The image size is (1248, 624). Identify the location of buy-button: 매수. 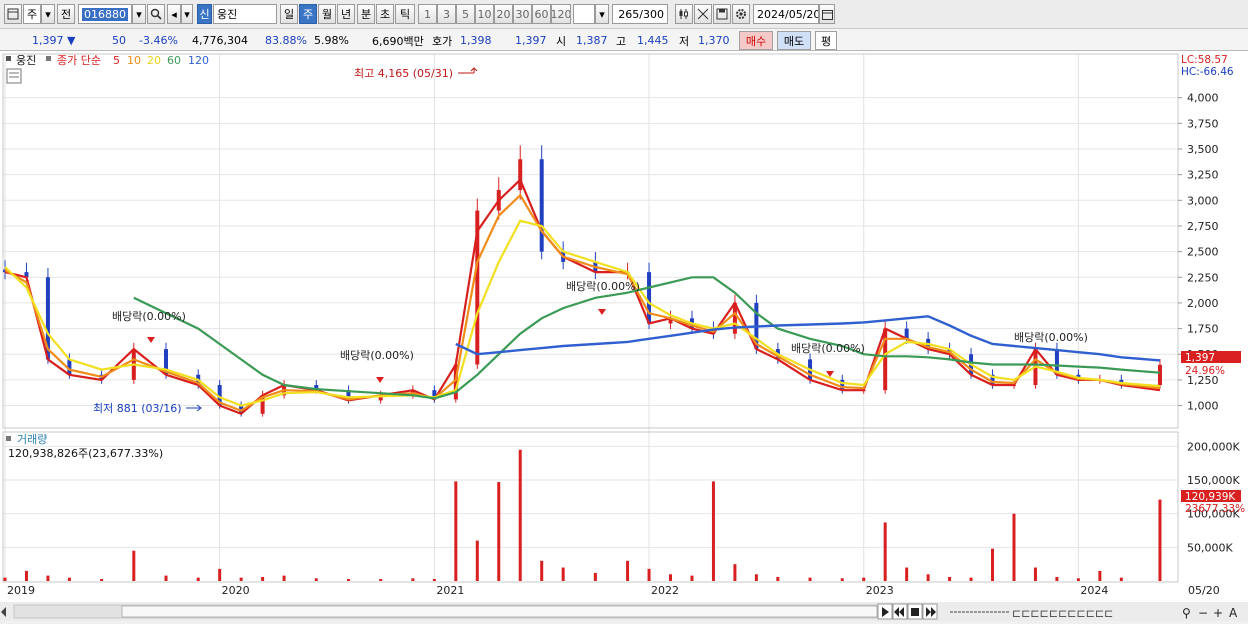
(756, 40).